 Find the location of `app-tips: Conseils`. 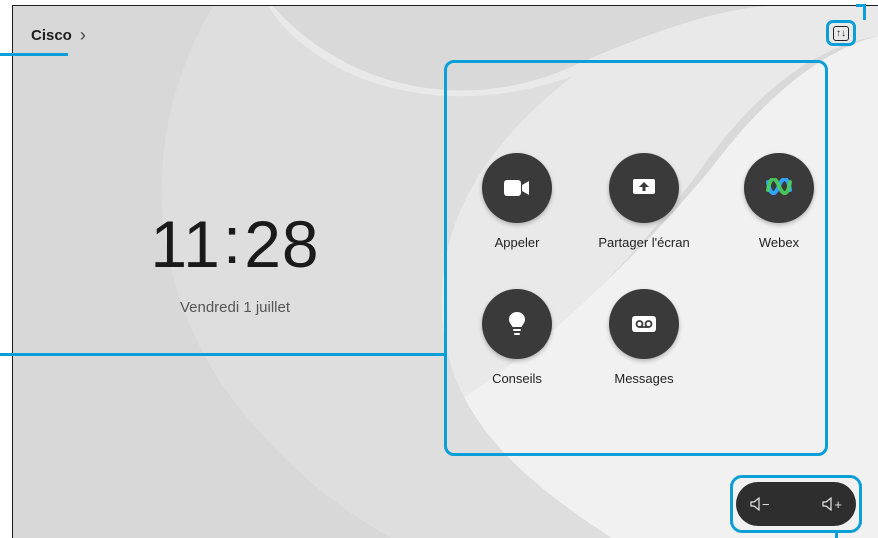

app-tips: Conseils is located at coordinates (517, 337).